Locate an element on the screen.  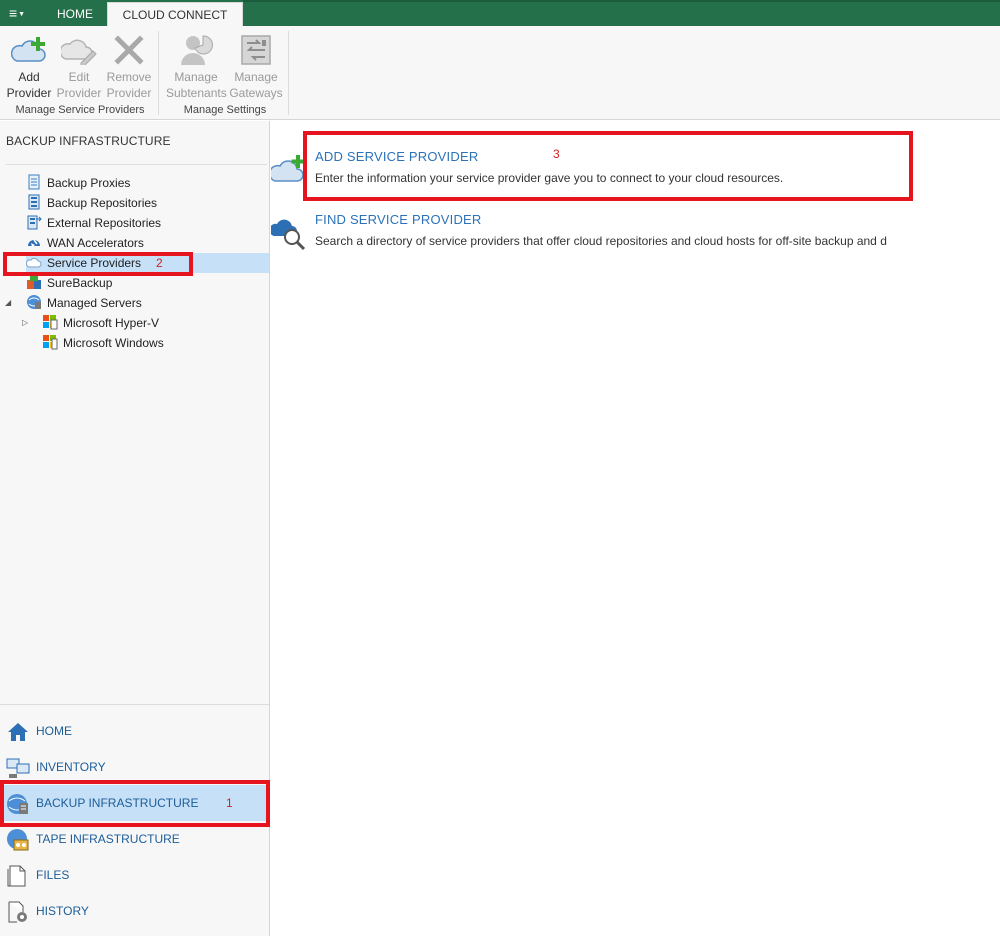
tree-item-backup-repositories: Backup Repositories is located at coordinates (91, 203).